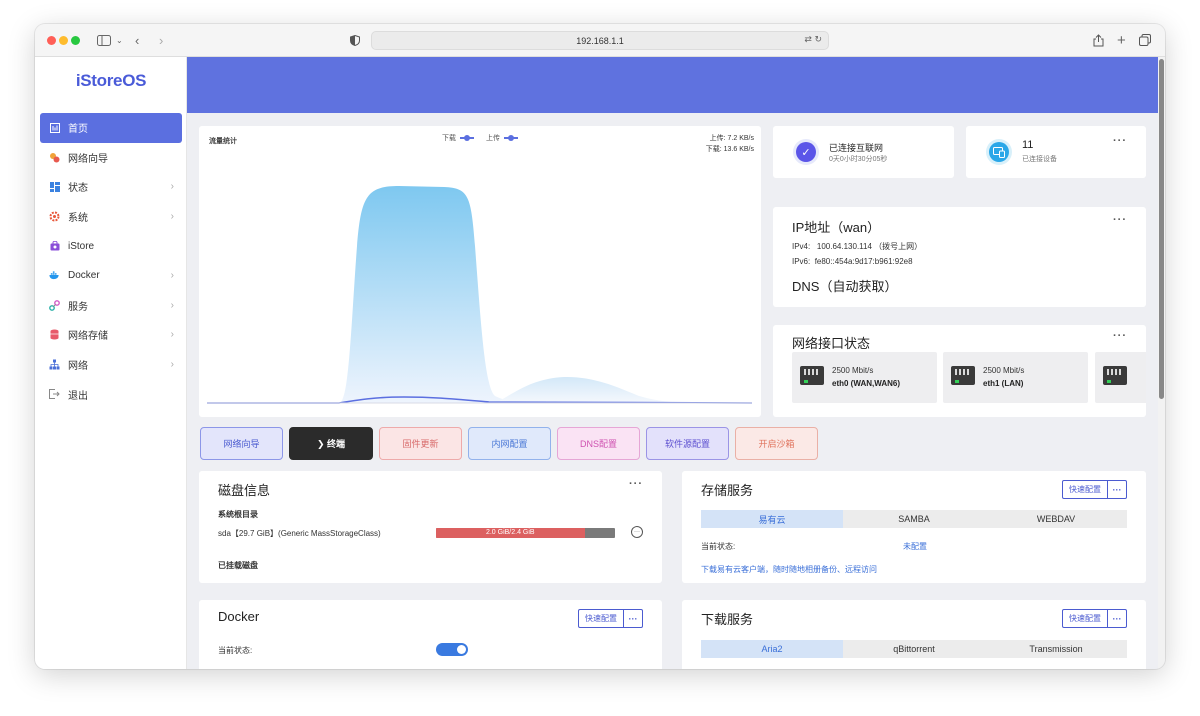  What do you see at coordinates (111, 217) in the screenshot?
I see `sidebar-item-system: 系统 ›` at bounding box center [111, 217].